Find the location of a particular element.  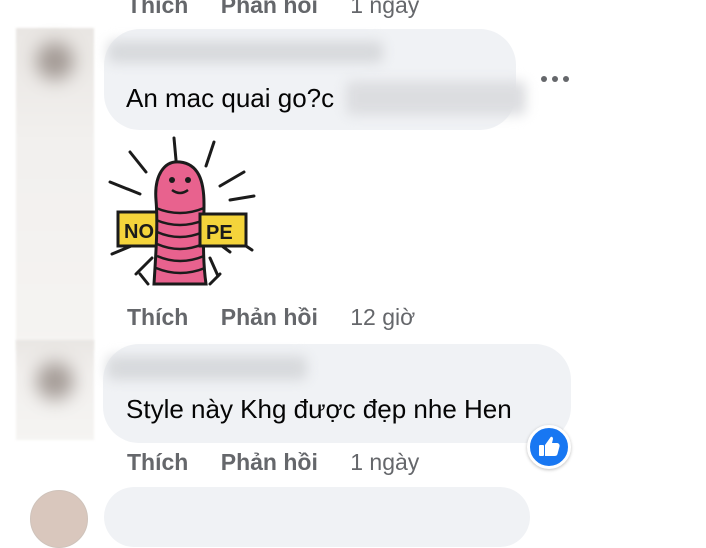

sticker-graphic: NO PE is located at coordinates (182, 211).